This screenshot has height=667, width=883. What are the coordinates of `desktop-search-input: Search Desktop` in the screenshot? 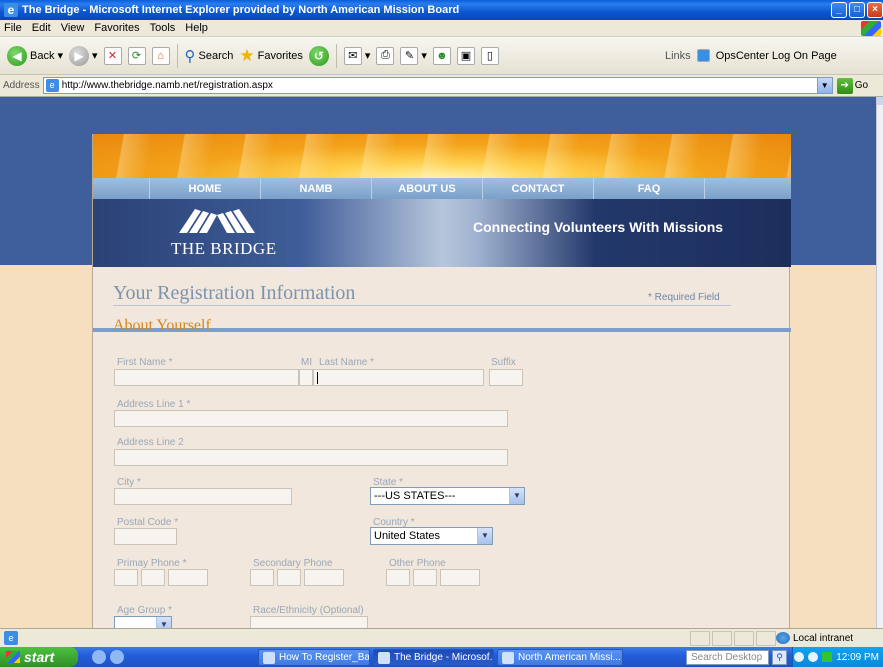 It's located at (727, 657).